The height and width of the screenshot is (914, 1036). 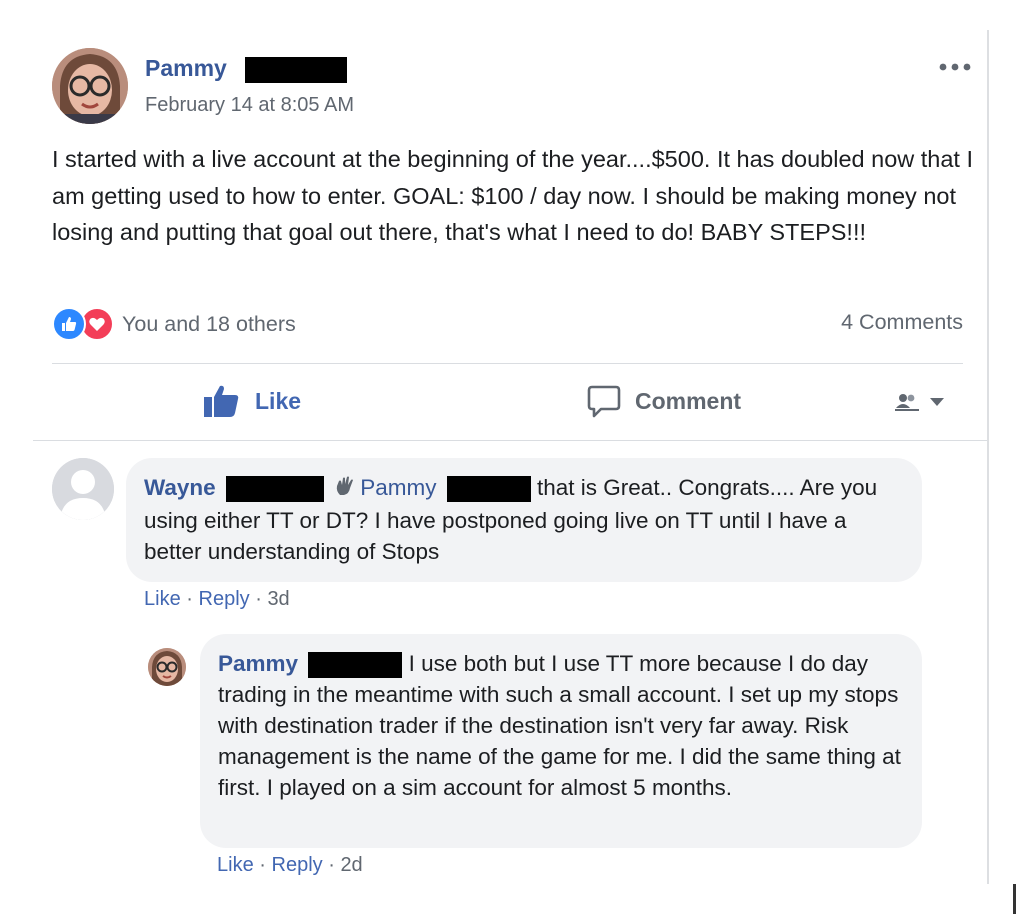 I want to click on thumbs-up-icon, so click(x=221, y=401).